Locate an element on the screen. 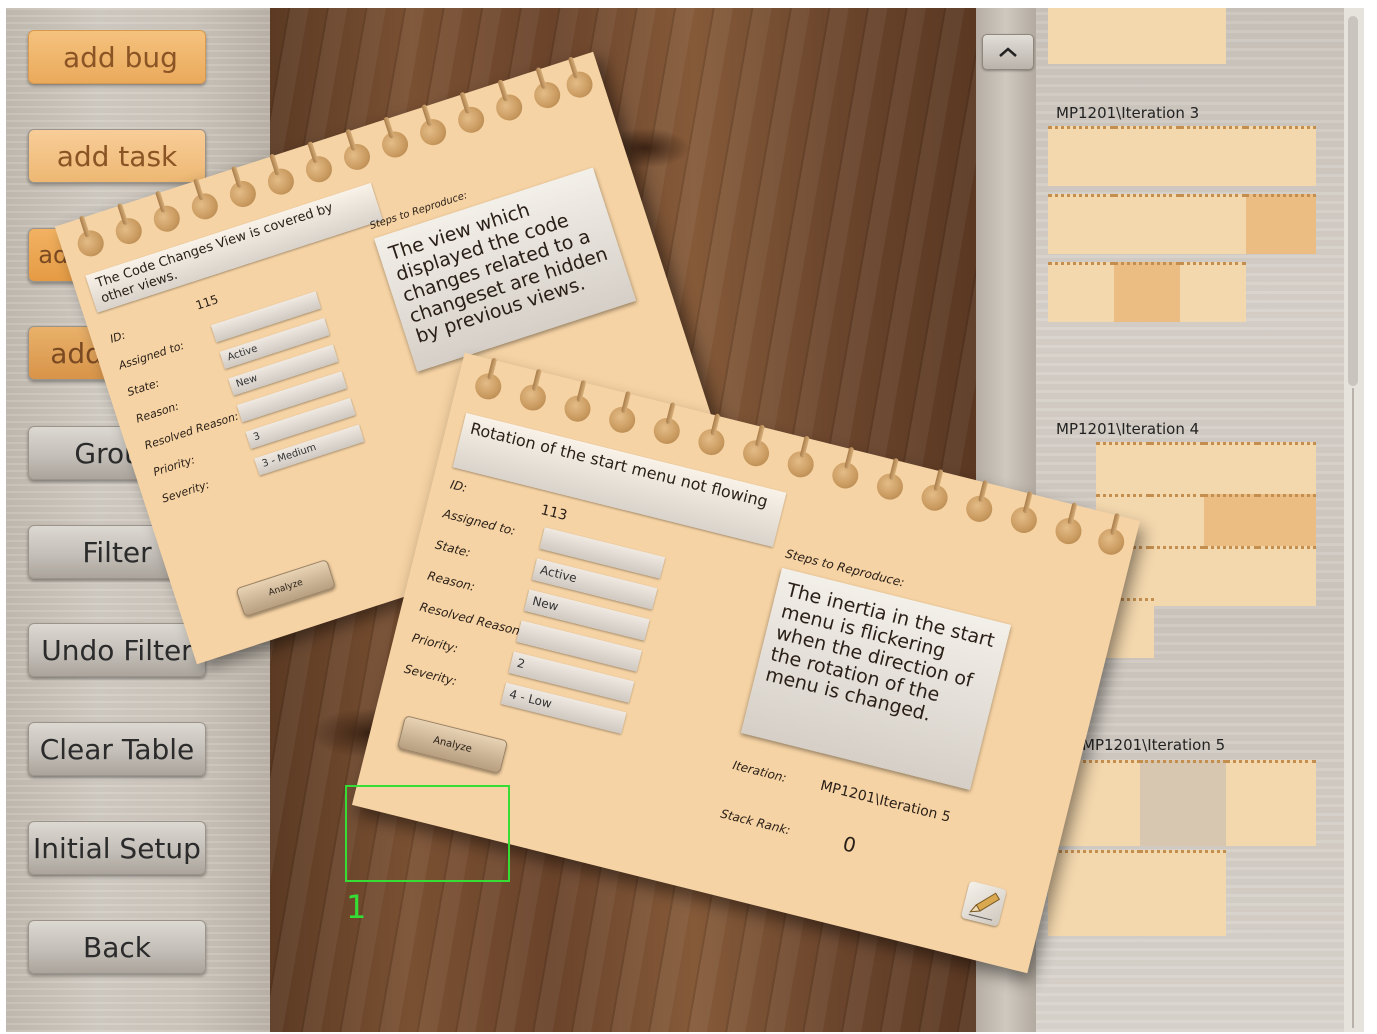 The width and height of the screenshot is (1377, 1034). id-value: 115 is located at coordinates (207, 302).